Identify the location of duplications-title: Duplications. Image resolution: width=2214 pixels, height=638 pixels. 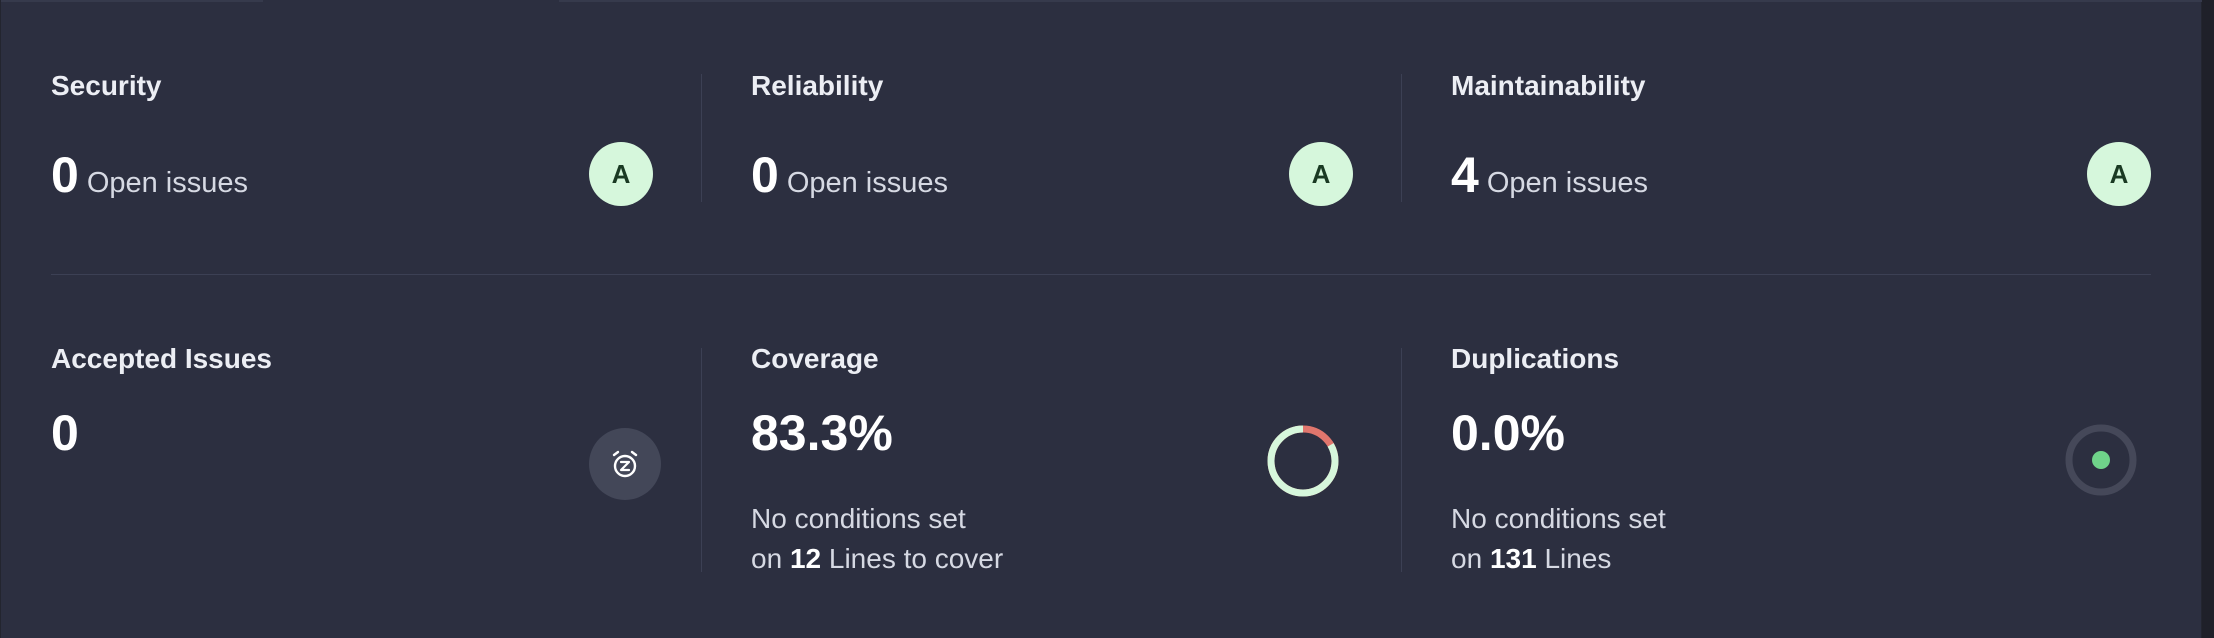
(1535, 358).